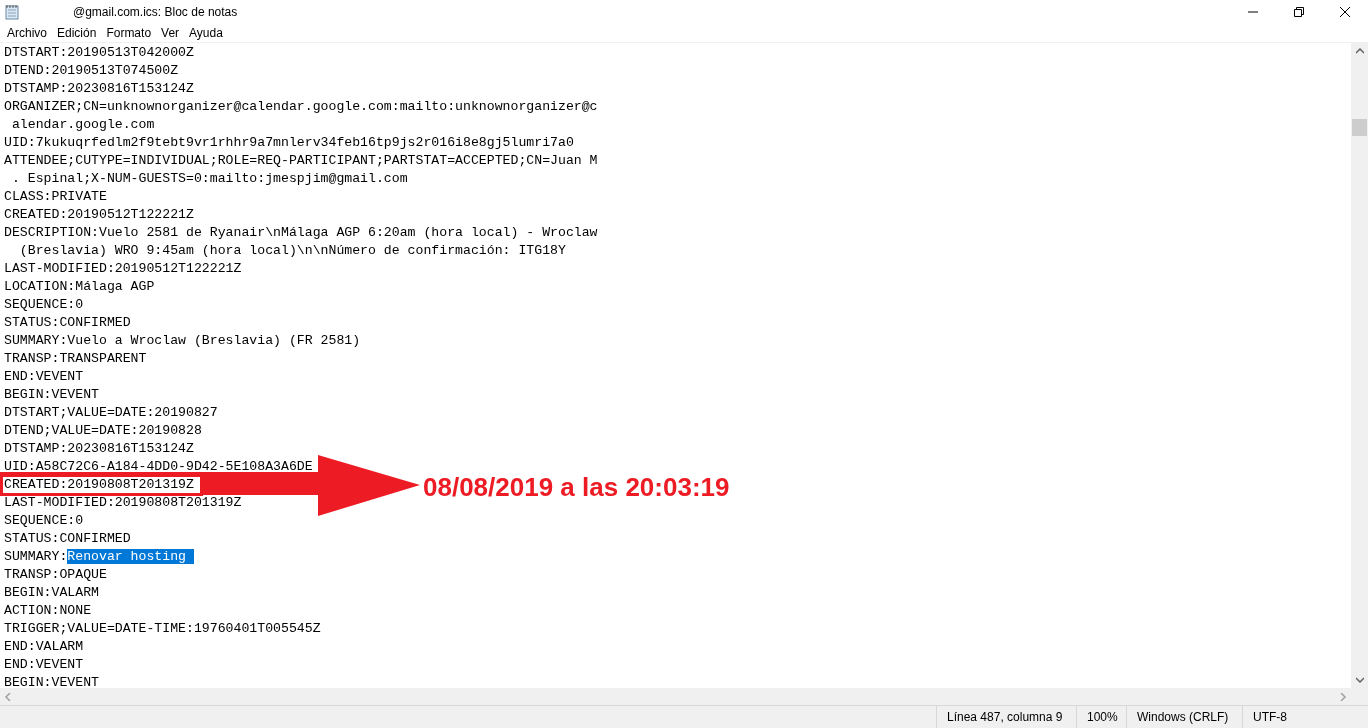  What do you see at coordinates (44, 646) in the screenshot?
I see `code-line: END:VALARM` at bounding box center [44, 646].